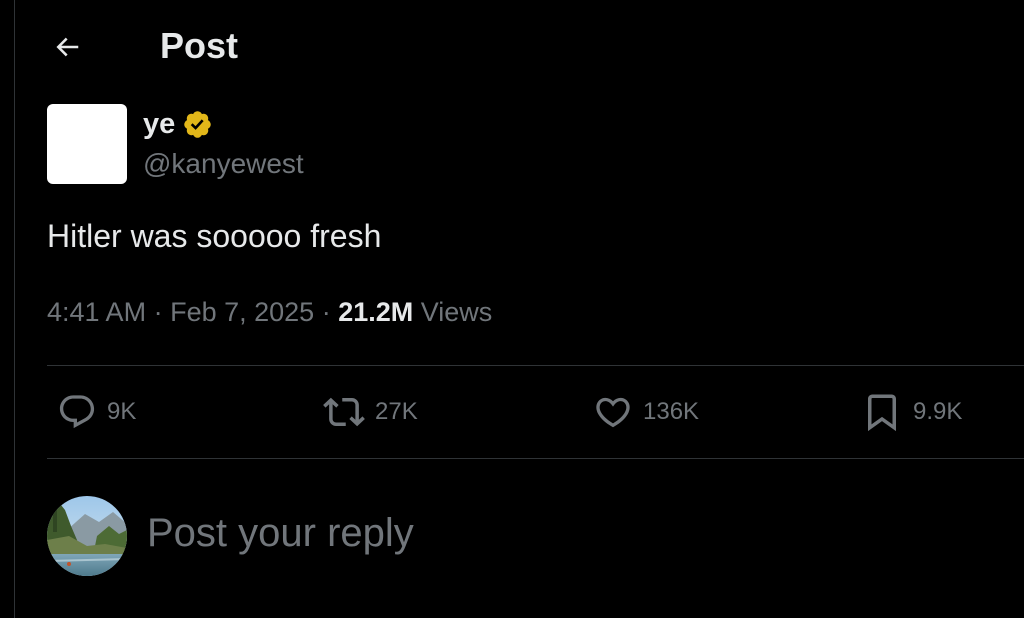 The height and width of the screenshot is (618, 1024). I want to click on page-header: Post, so click(512, 46).